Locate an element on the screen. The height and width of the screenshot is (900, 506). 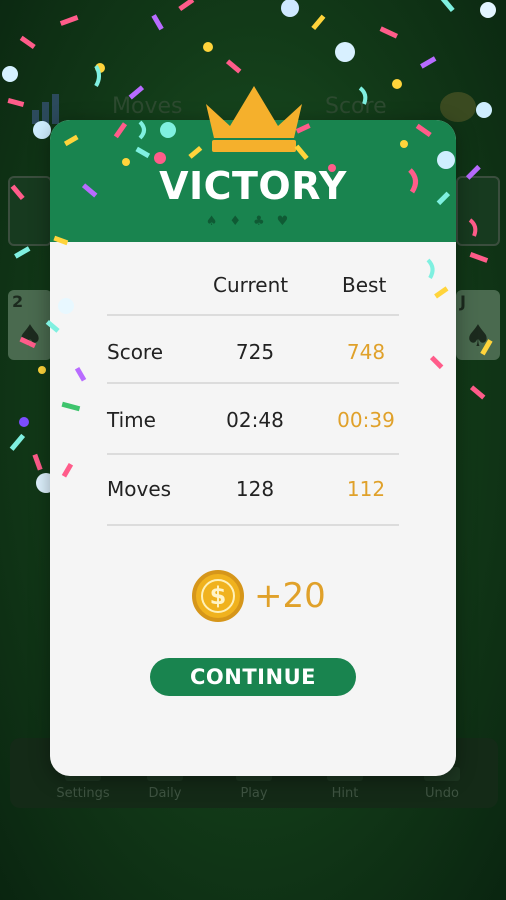
undo-label: Undo is located at coordinates (442, 793).